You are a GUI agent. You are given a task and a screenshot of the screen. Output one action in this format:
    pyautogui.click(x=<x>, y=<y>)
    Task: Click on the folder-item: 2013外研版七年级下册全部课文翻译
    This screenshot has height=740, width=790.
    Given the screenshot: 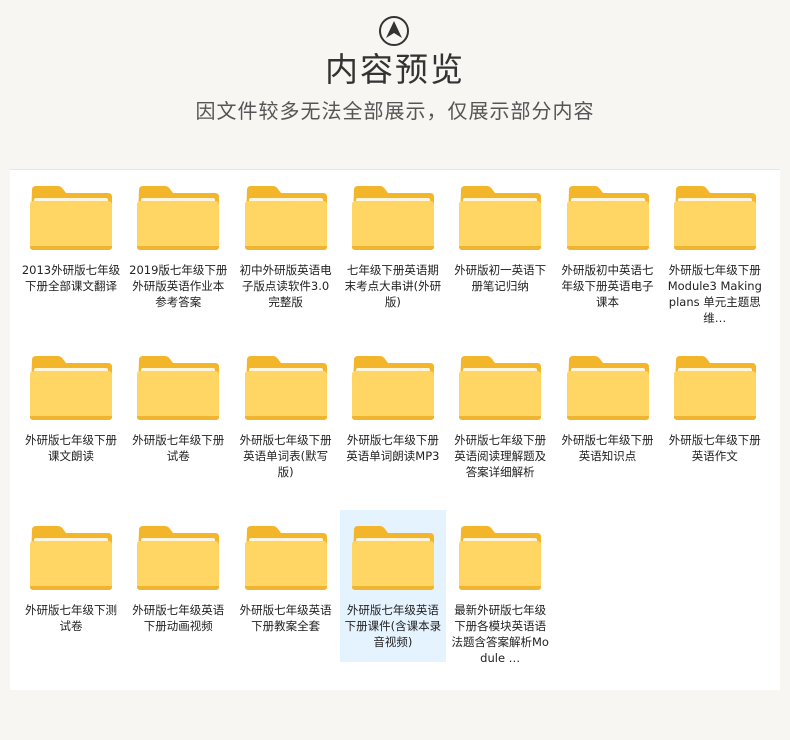 What is the action you would take?
    pyautogui.click(x=71, y=246)
    